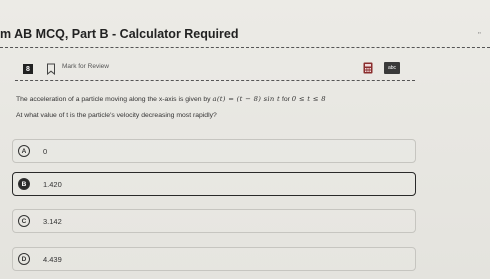 This screenshot has height=279, width=490. What do you see at coordinates (24, 221) in the screenshot?
I see `option-letter-c: C` at bounding box center [24, 221].